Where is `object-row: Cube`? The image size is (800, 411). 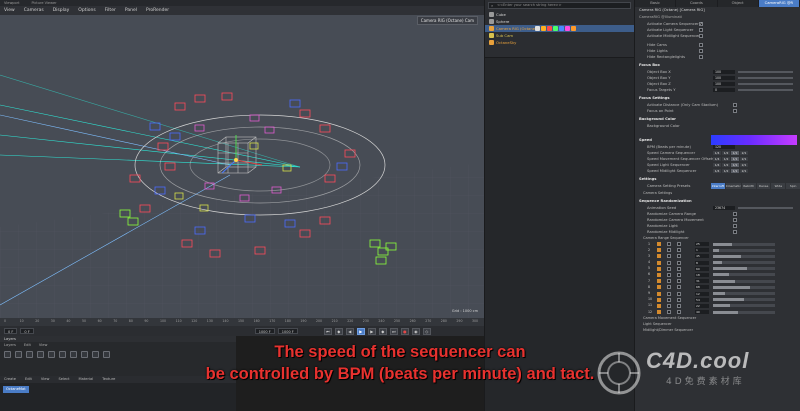 object-row: Cube is located at coordinates (559, 14).